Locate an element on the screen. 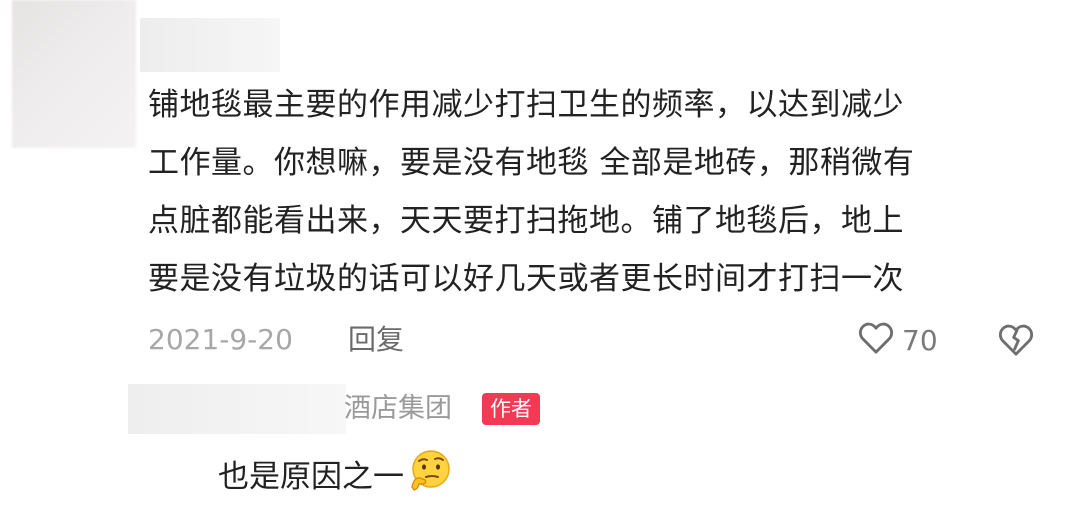 The width and height of the screenshot is (1080, 508). commenter-avatar is located at coordinates (74, 74).